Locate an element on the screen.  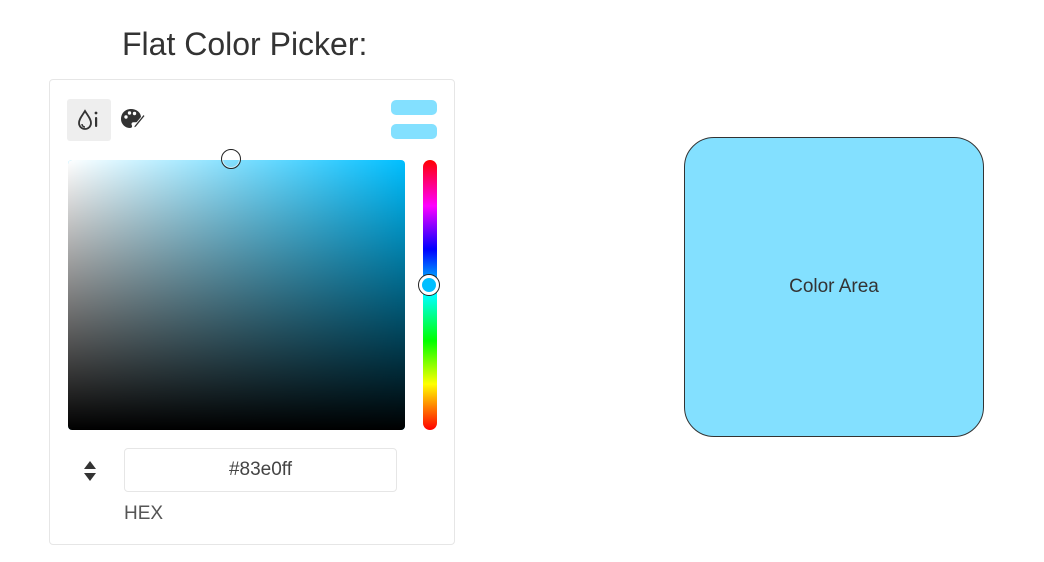
hue-handle-dot is located at coordinates (429, 285).